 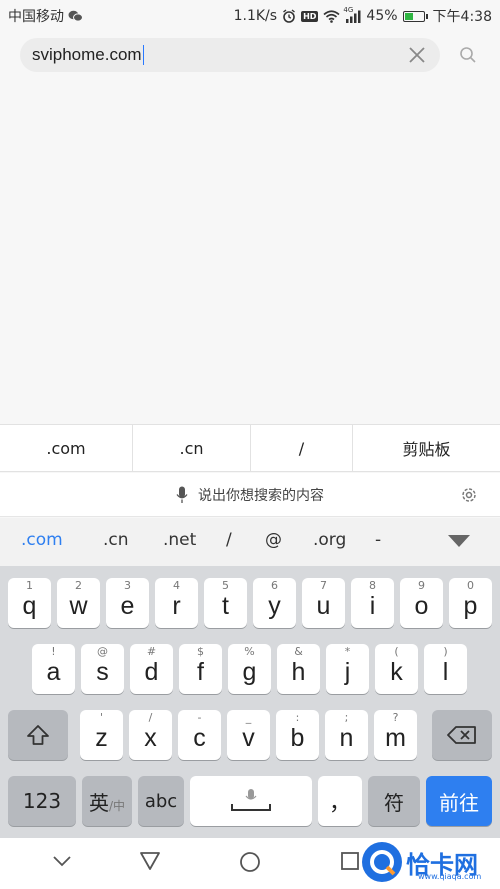 What do you see at coordinates (36, 17) in the screenshot?
I see `carrier-label: 中国移动` at bounding box center [36, 17].